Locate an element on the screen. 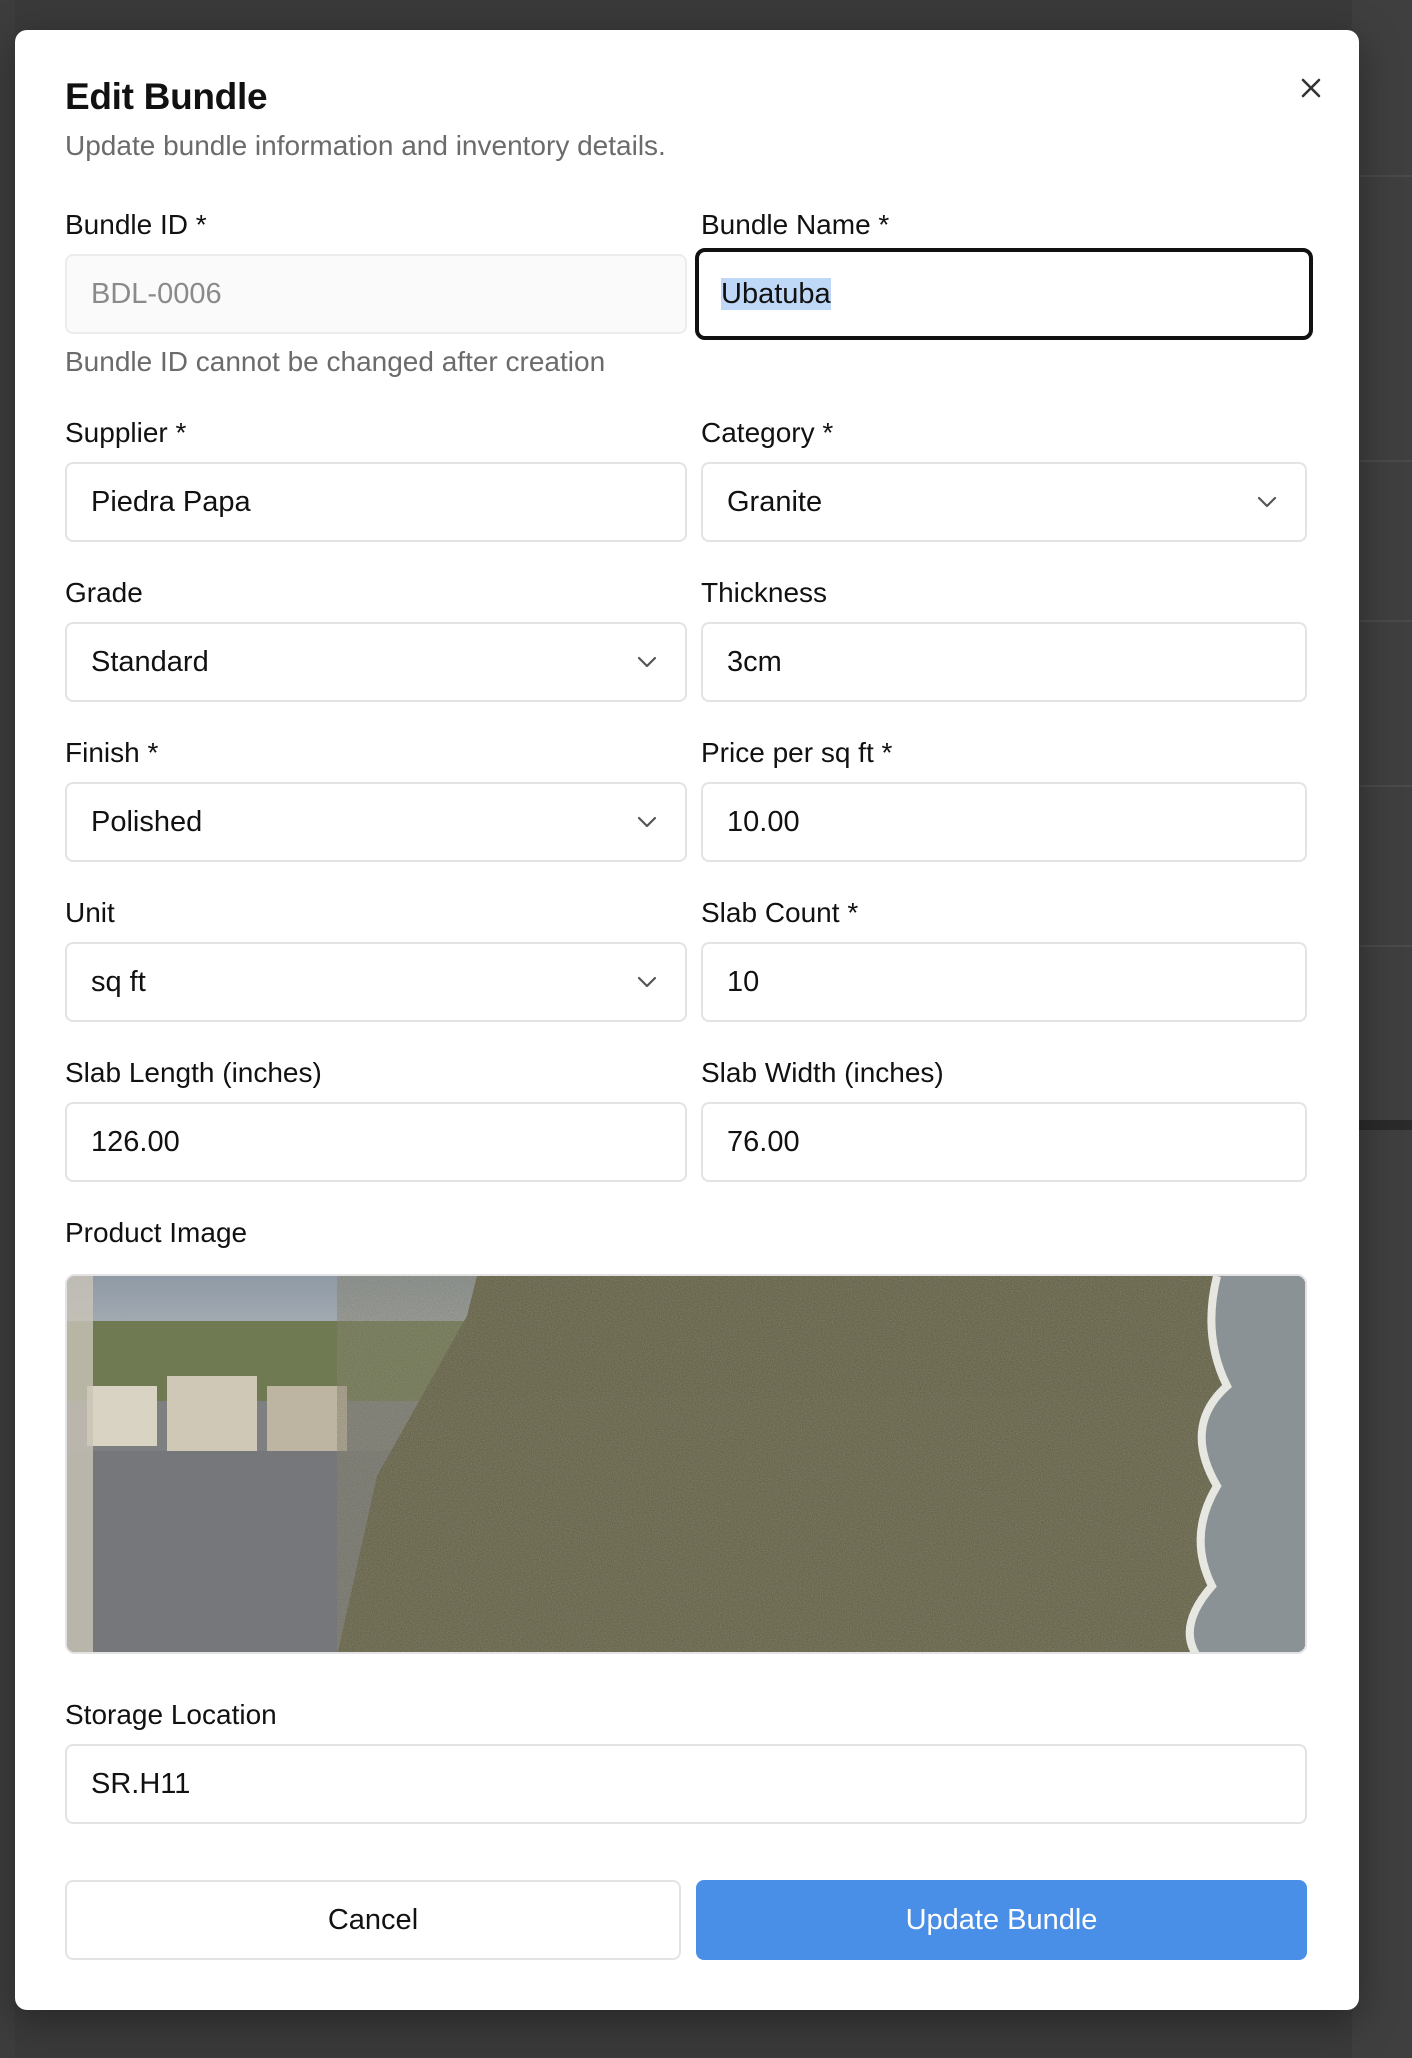 The height and width of the screenshot is (2058, 1412). thickness-label: Thickness is located at coordinates (764, 592).